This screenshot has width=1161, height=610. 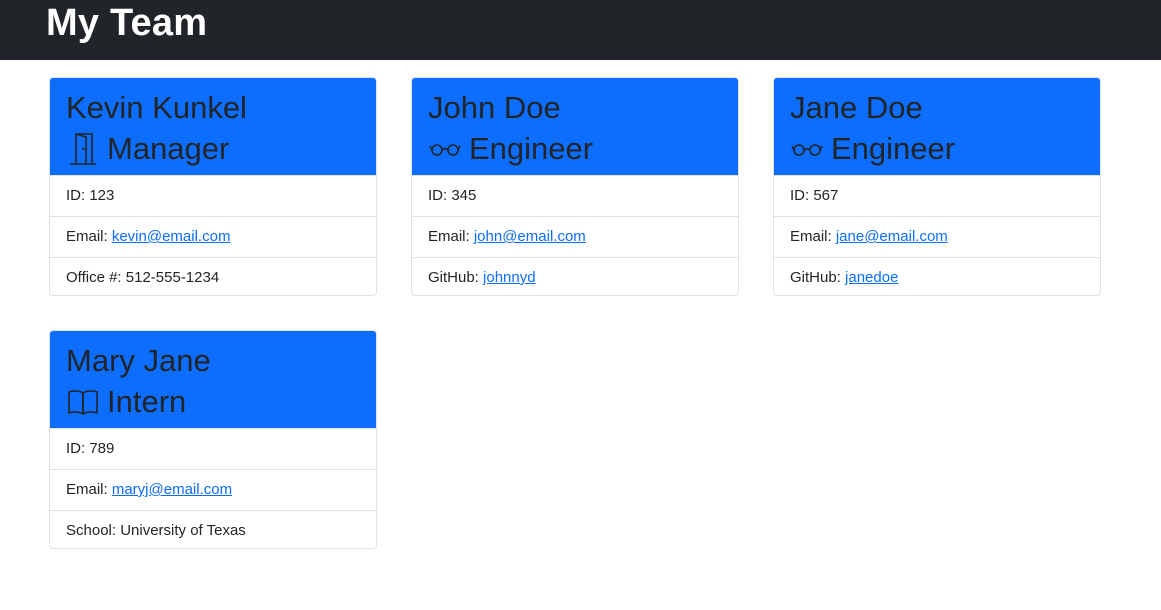 What do you see at coordinates (138, 360) in the screenshot?
I see `employee-name: Mary Jane` at bounding box center [138, 360].